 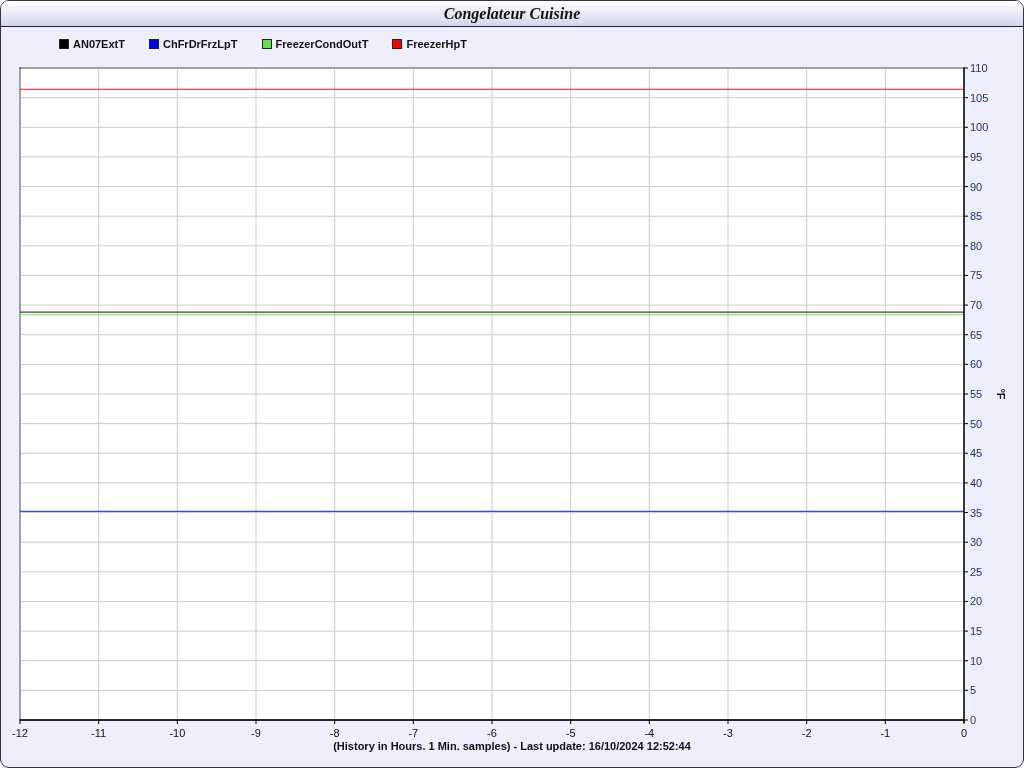 I want to click on y-tick-label: 70, so click(x=976, y=305).